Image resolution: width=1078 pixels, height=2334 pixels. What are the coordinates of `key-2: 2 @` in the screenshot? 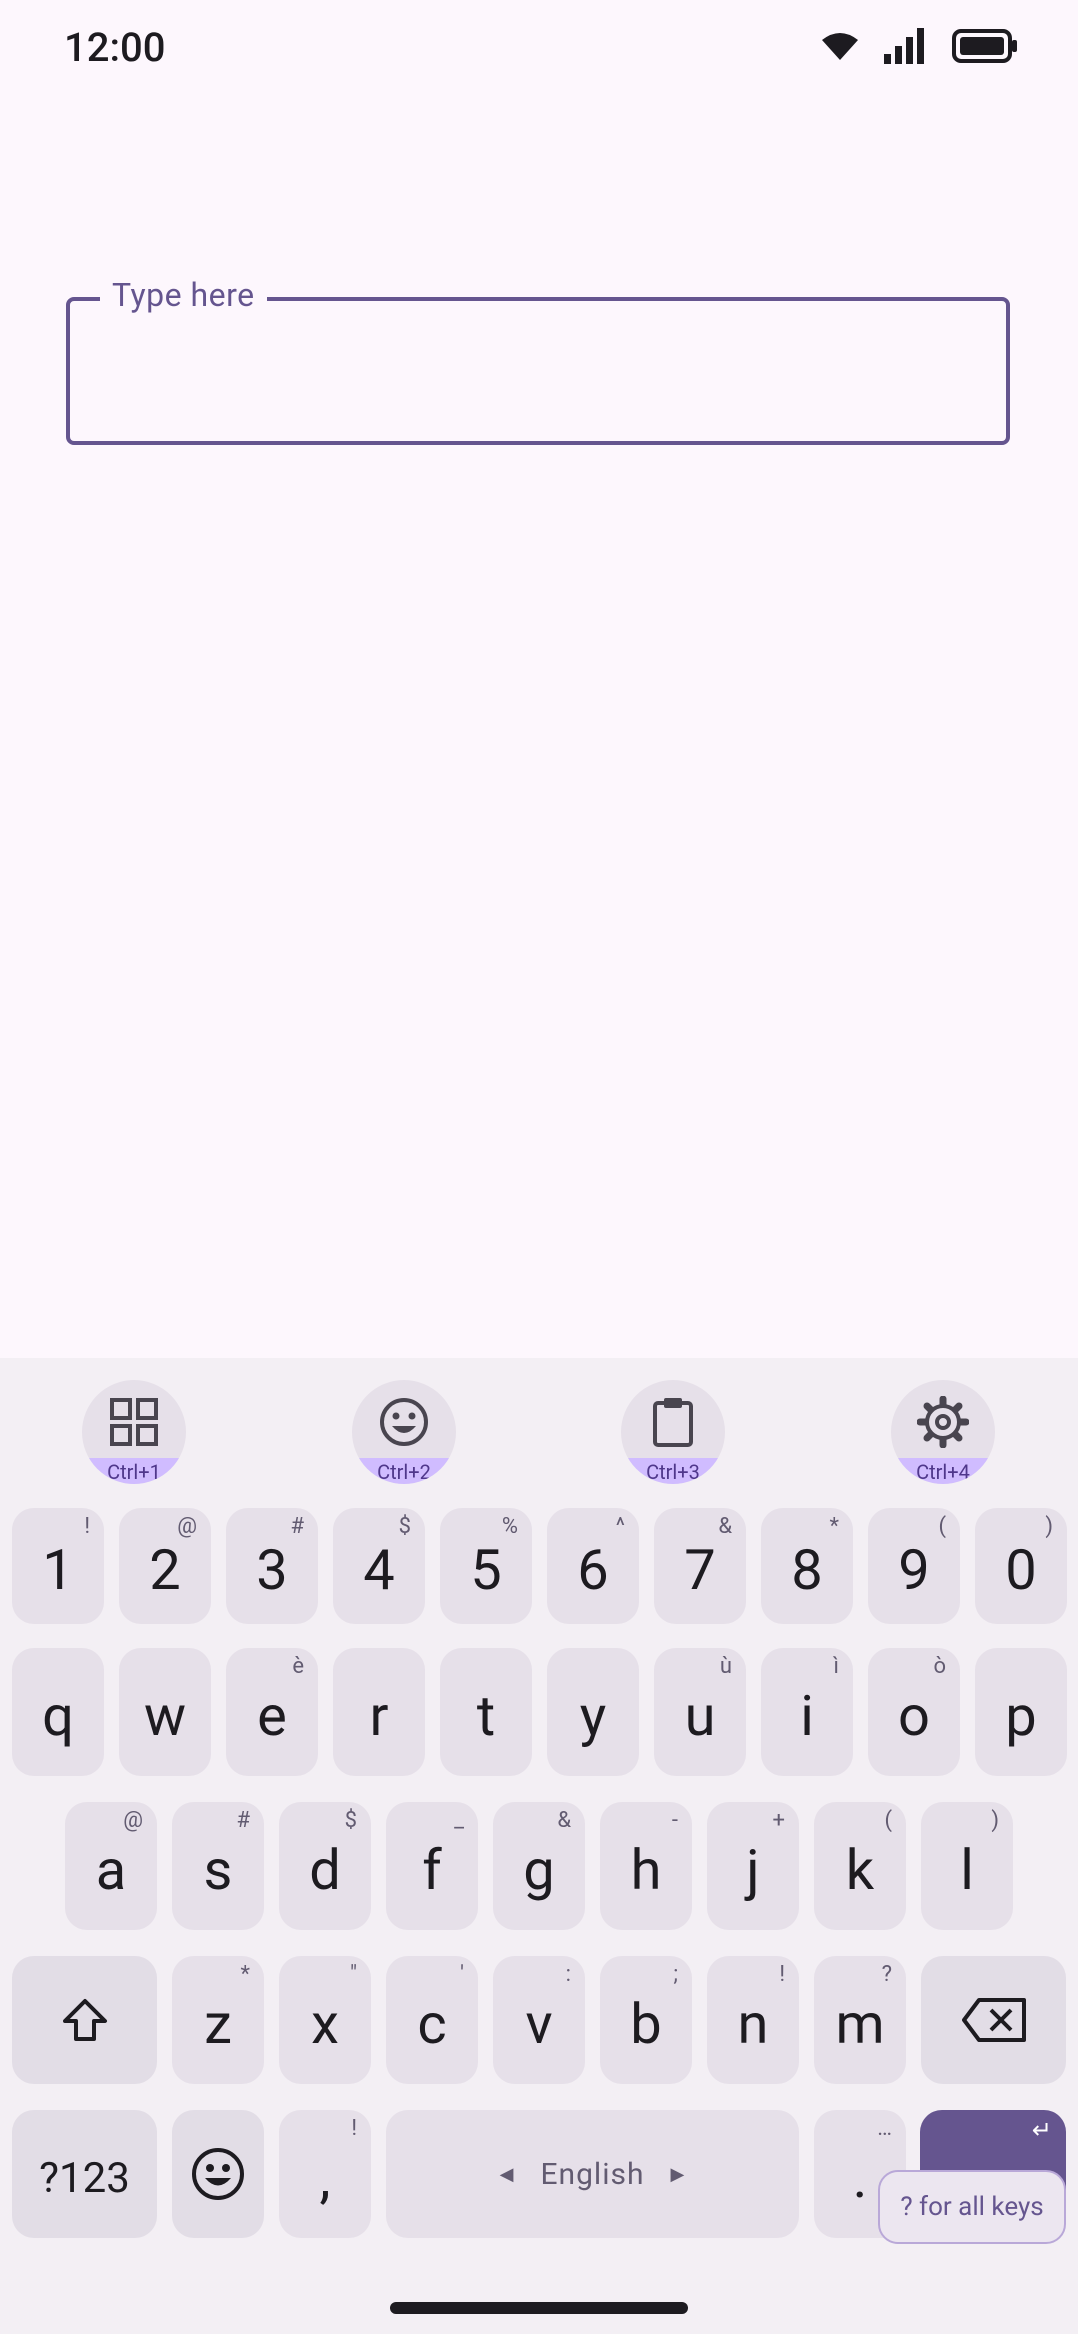 It's located at (165, 1566).